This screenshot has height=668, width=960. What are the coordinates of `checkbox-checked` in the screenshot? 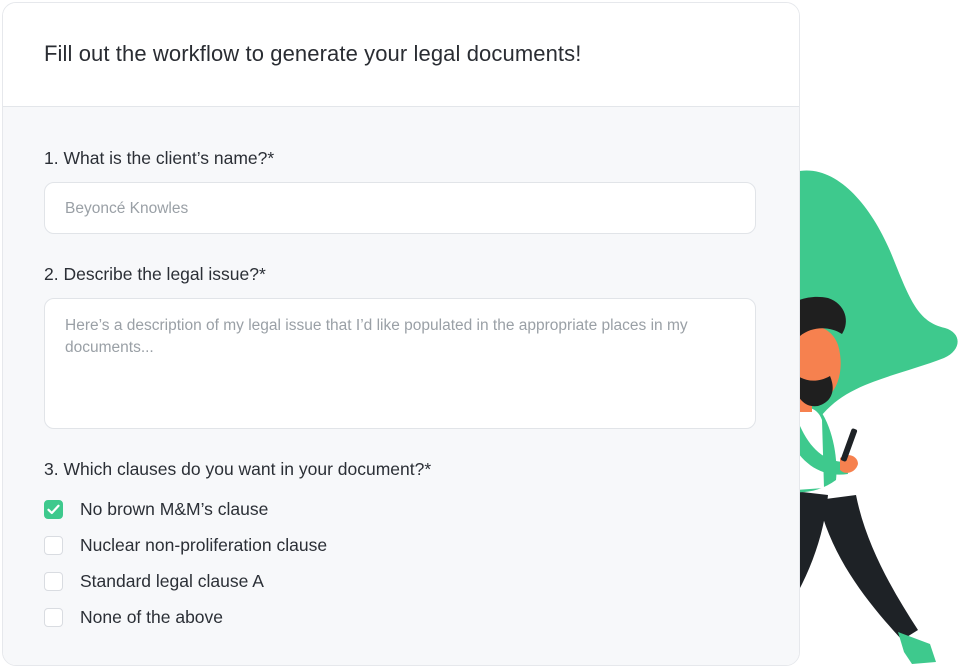 It's located at (53, 509).